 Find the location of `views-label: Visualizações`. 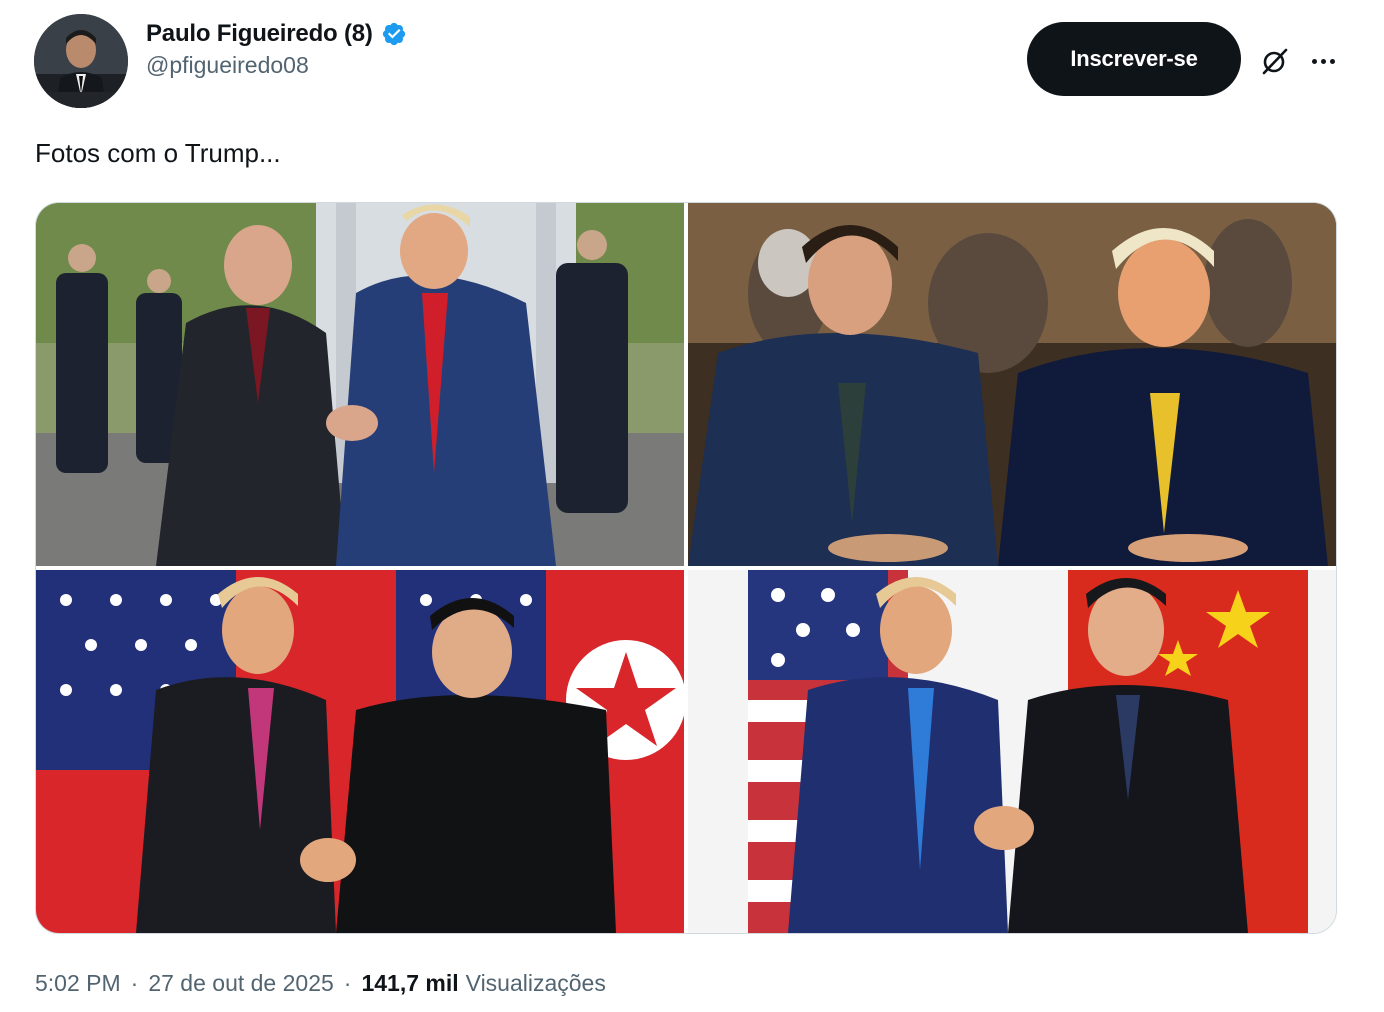

views-label: Visualizações is located at coordinates (535, 983).